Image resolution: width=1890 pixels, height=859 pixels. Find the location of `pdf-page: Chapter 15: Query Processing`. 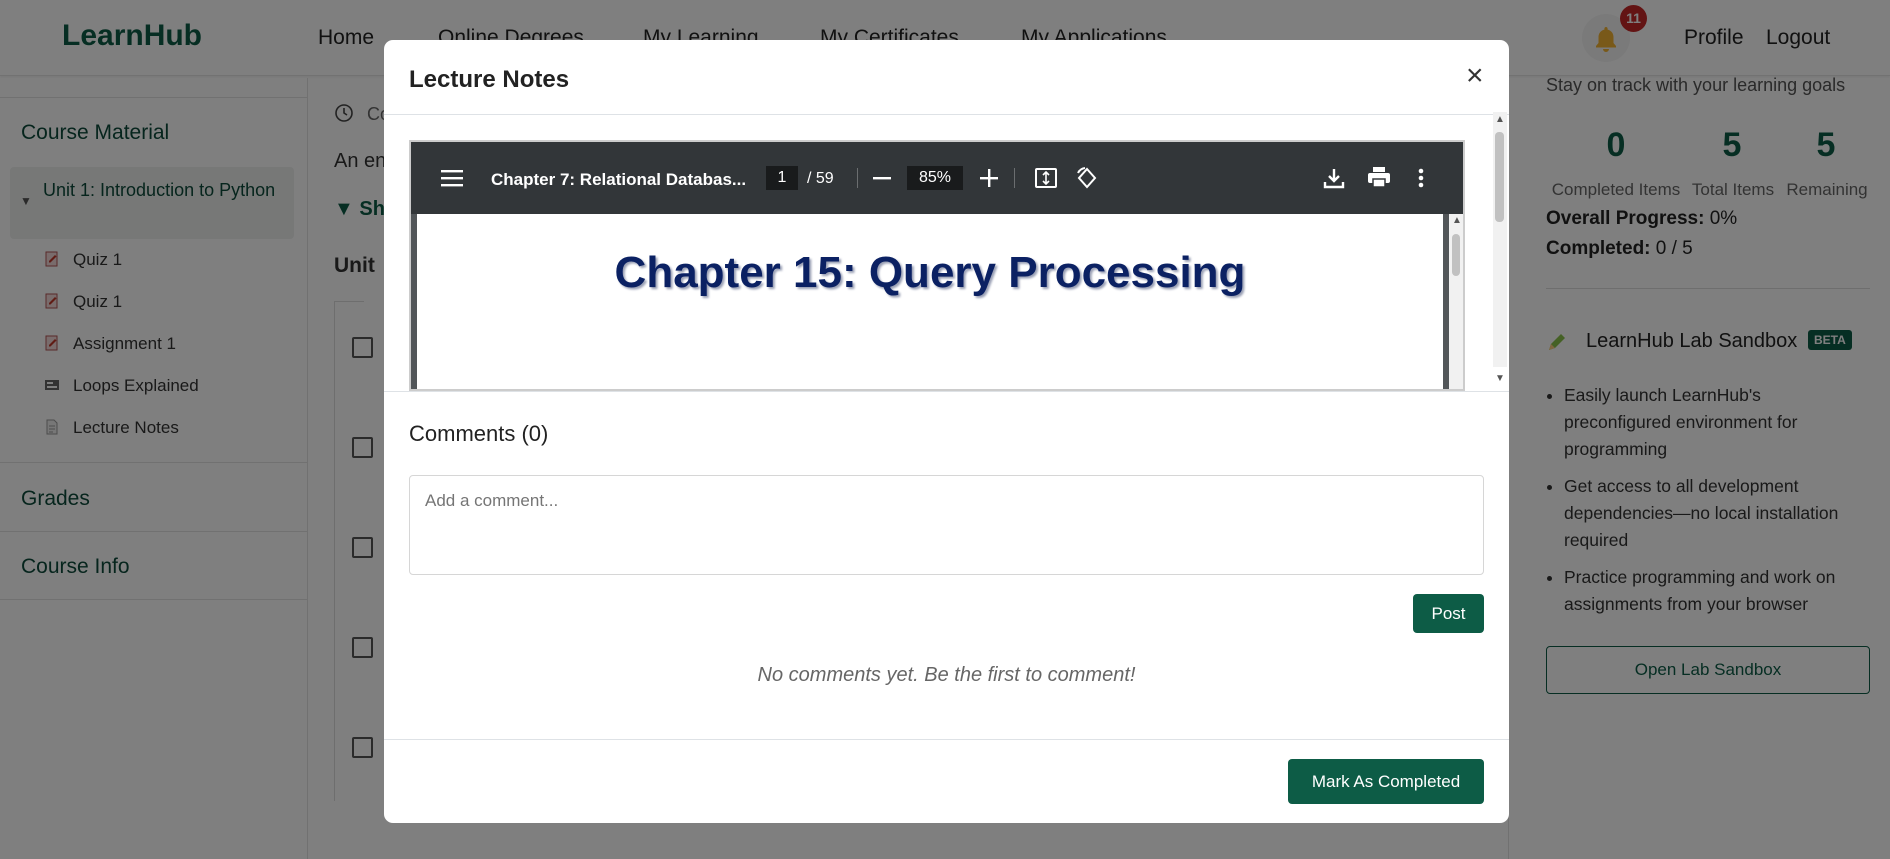

pdf-page: Chapter 15: Query Processing is located at coordinates (930, 301).